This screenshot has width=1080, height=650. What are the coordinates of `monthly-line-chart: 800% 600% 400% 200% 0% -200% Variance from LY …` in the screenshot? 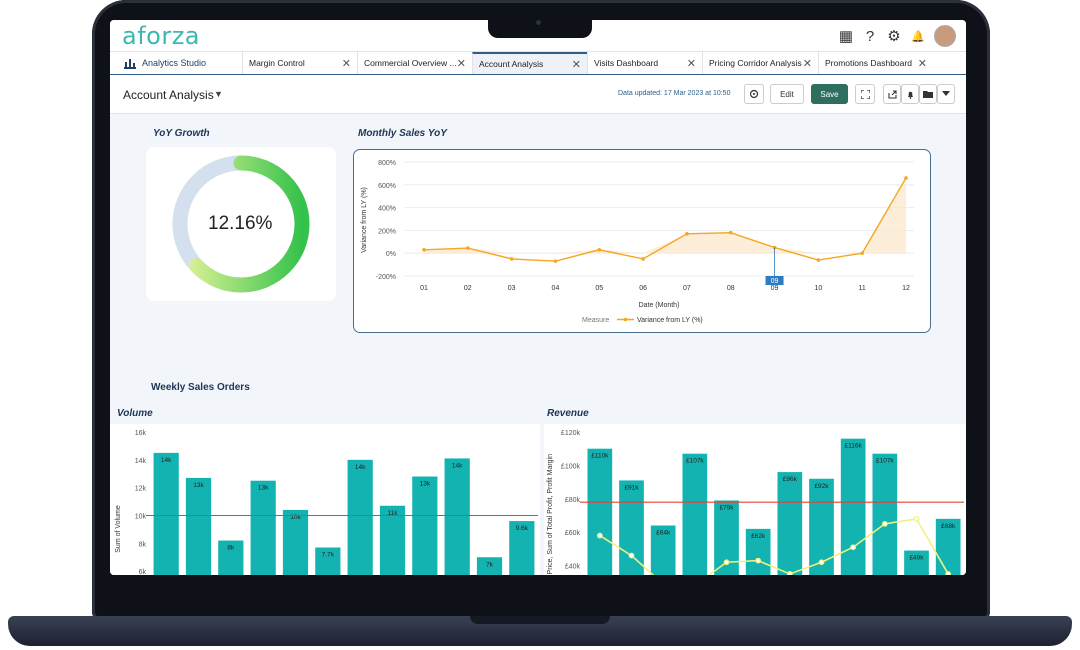 It's located at (637, 242).